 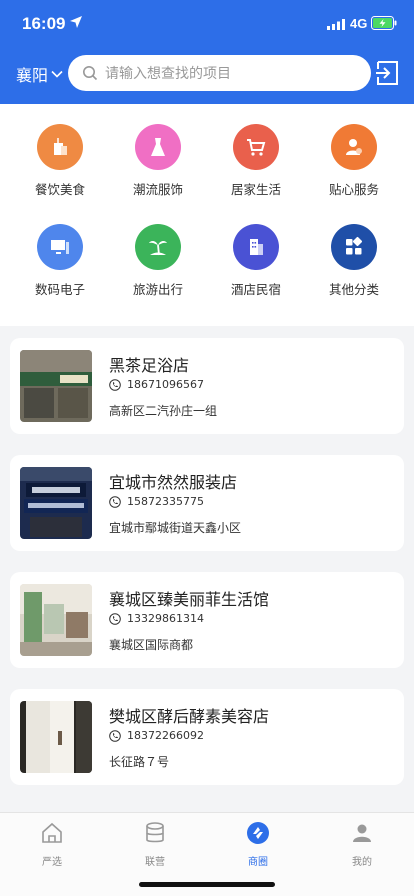 I want to click on chevron-down-icon, so click(x=57, y=74).